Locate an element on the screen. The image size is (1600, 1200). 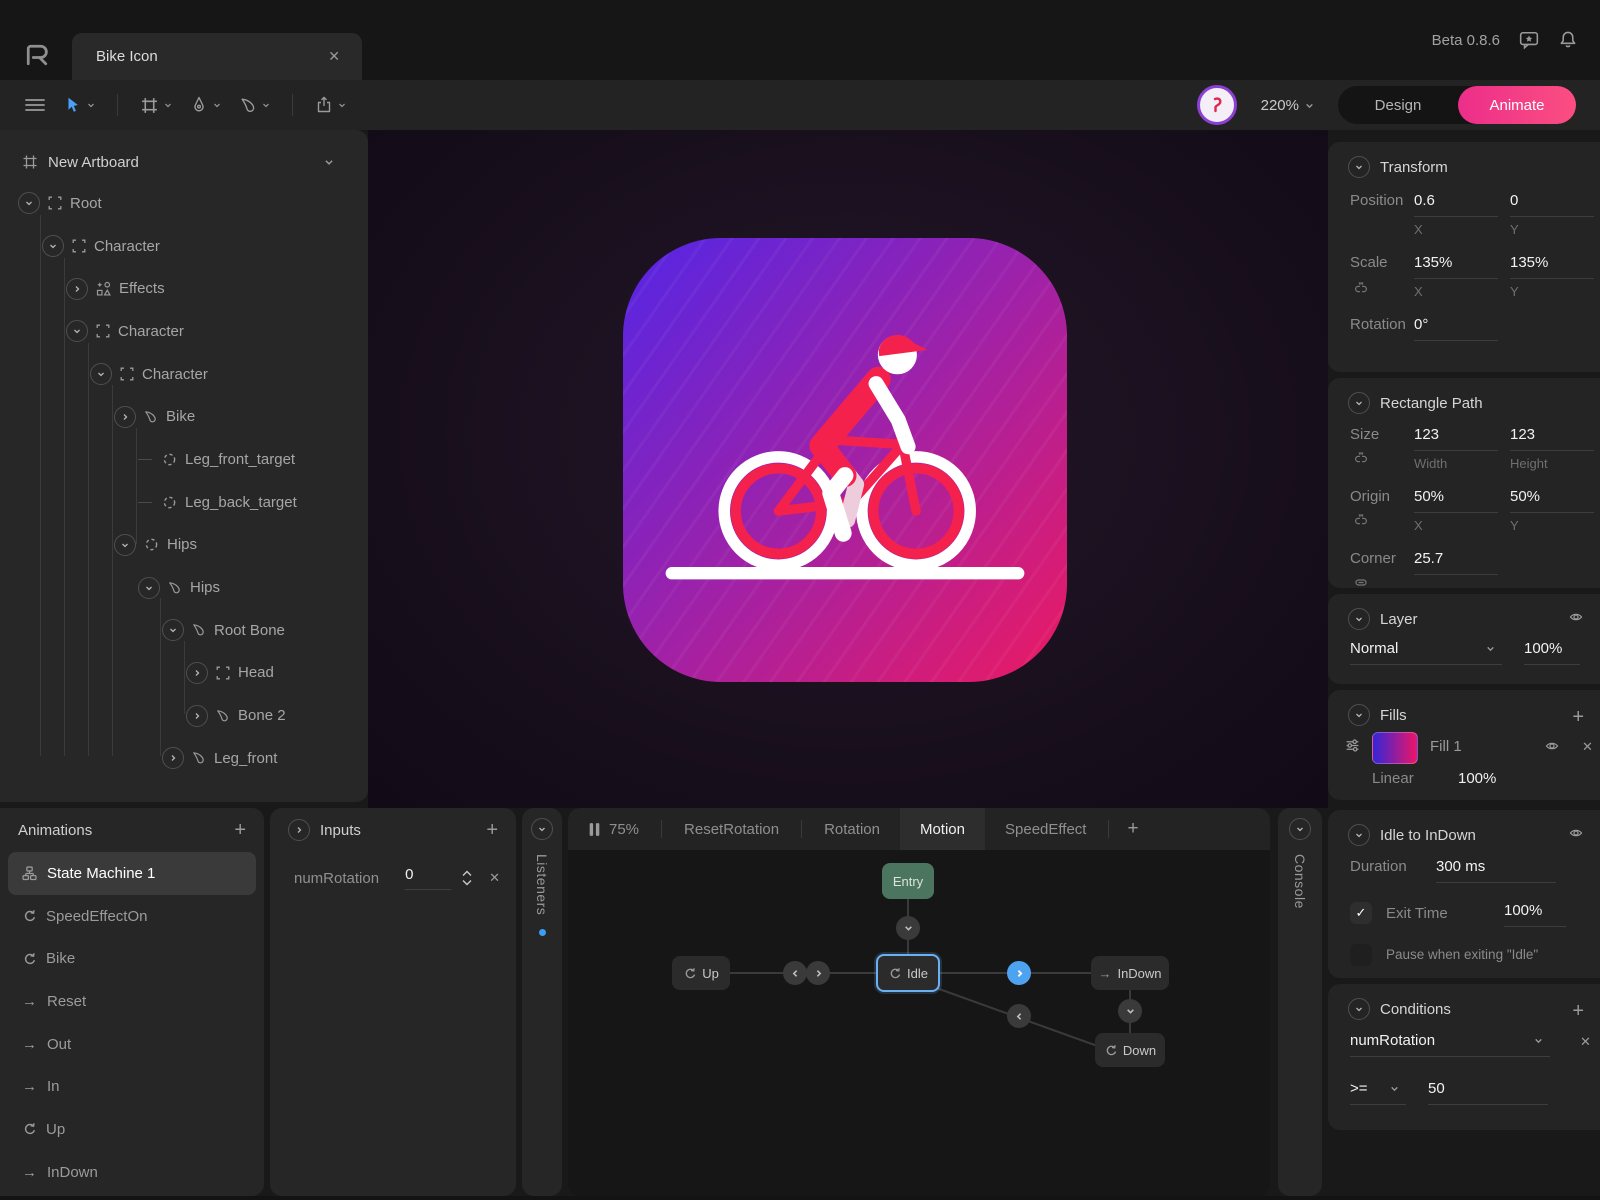
scale-x-field: 135% is located at coordinates (1456, 266).